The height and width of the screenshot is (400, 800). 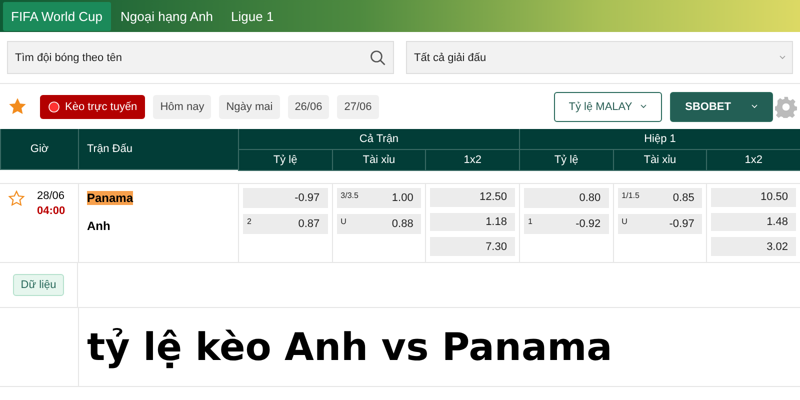 I want to click on league-select: Tất cả giải đấu, so click(x=599, y=57).